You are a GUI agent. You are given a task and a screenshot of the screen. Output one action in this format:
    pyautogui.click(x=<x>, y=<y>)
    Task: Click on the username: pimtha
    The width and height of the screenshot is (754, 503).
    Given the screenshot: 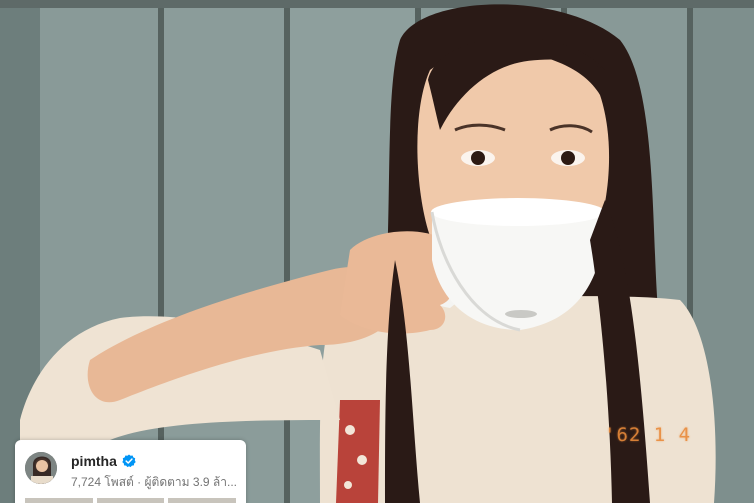 What is the action you would take?
    pyautogui.click(x=94, y=461)
    